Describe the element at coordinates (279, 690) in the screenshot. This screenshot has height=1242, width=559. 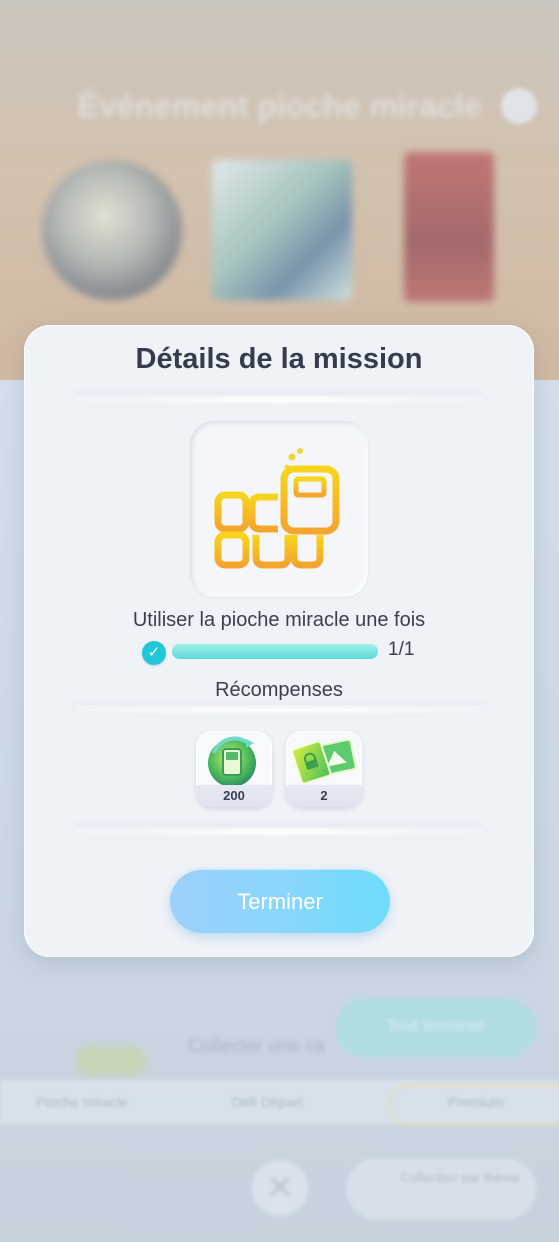
I see `rewards-heading: Récompenses` at that location.